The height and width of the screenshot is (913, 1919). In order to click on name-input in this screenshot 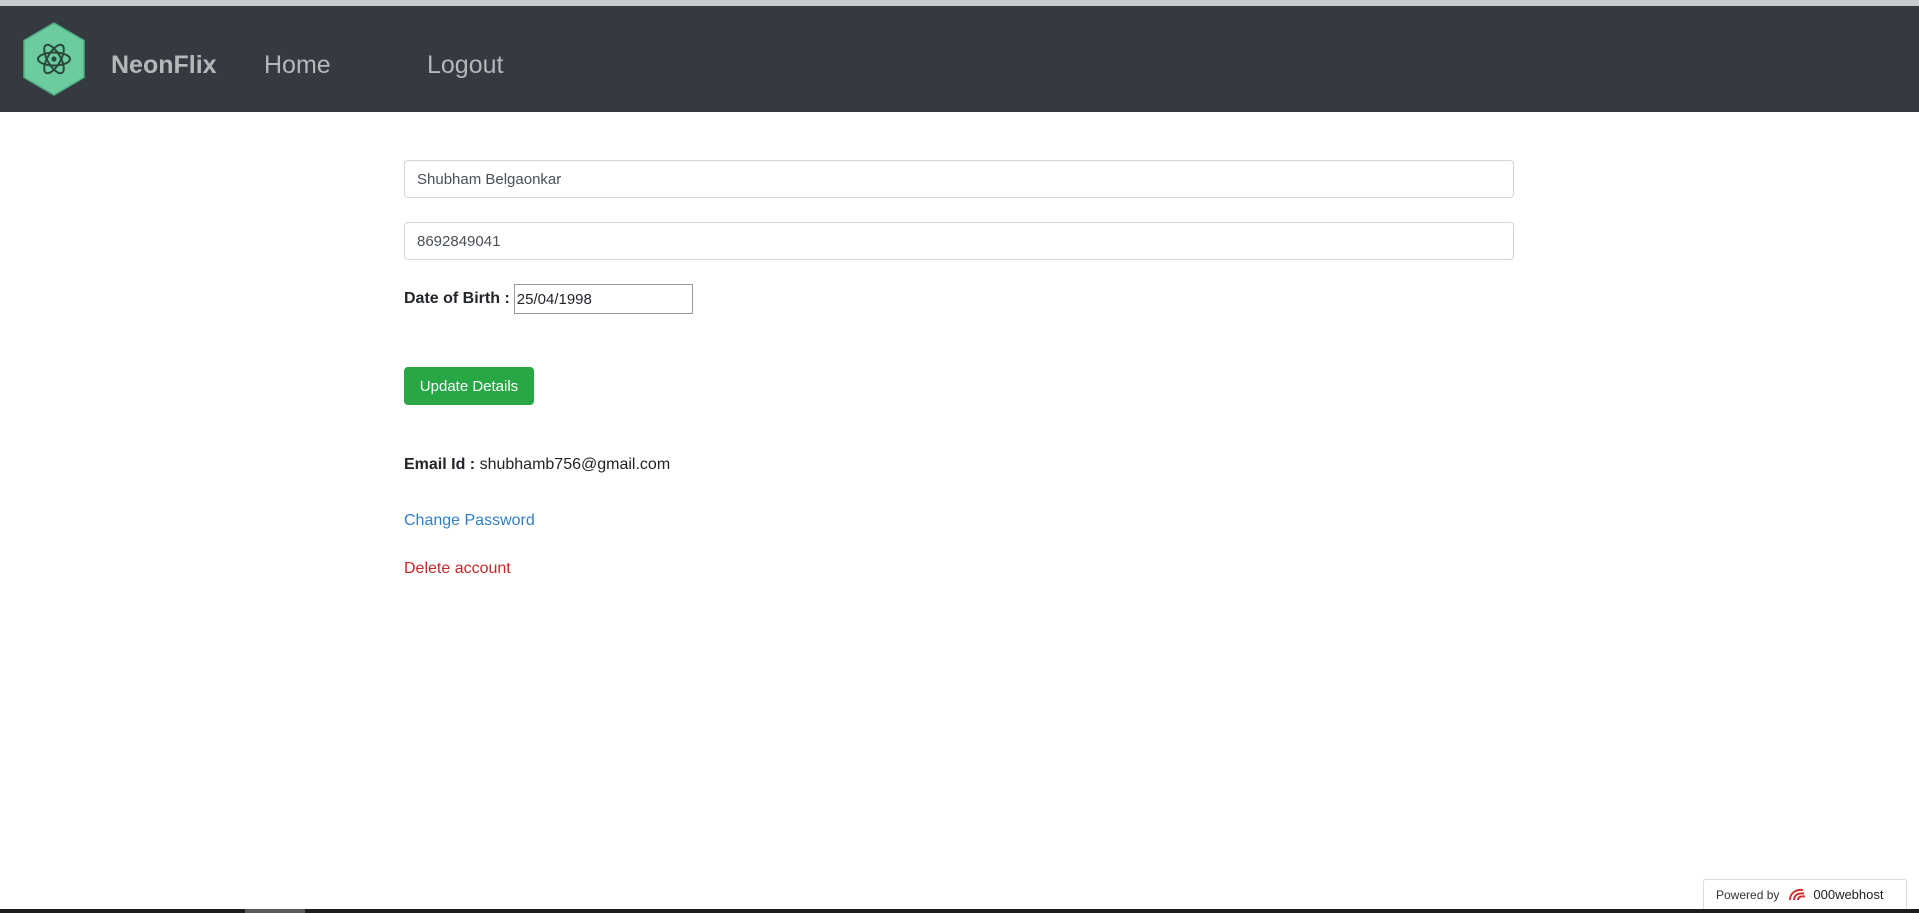, I will do `click(959, 179)`.